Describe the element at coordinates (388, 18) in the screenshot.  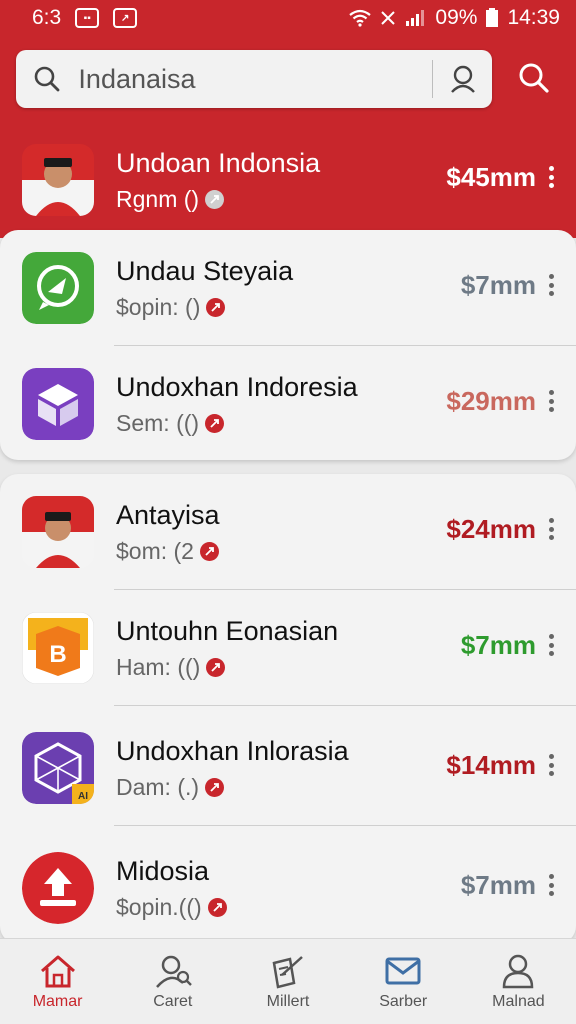
I see `mute-icon` at that location.